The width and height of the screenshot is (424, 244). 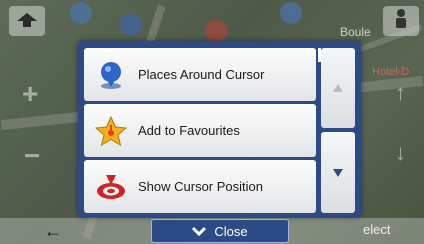 I want to click on menu-item-show-cursor-position: Show Cursor Position, so click(x=200, y=186).